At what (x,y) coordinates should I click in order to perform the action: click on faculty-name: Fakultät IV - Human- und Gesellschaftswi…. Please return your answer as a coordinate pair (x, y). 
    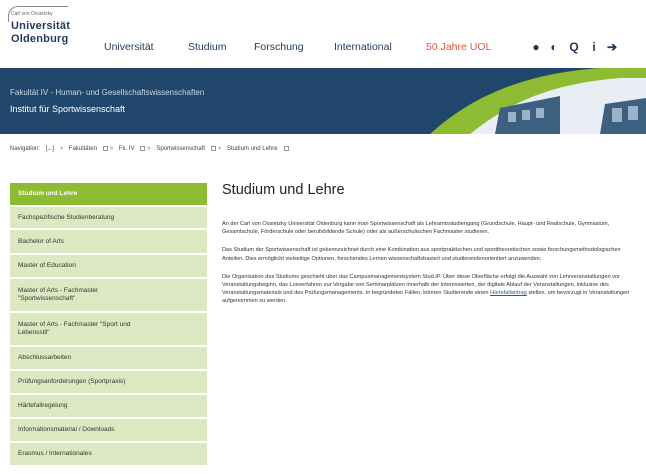
    Looking at the image, I should click on (107, 92).